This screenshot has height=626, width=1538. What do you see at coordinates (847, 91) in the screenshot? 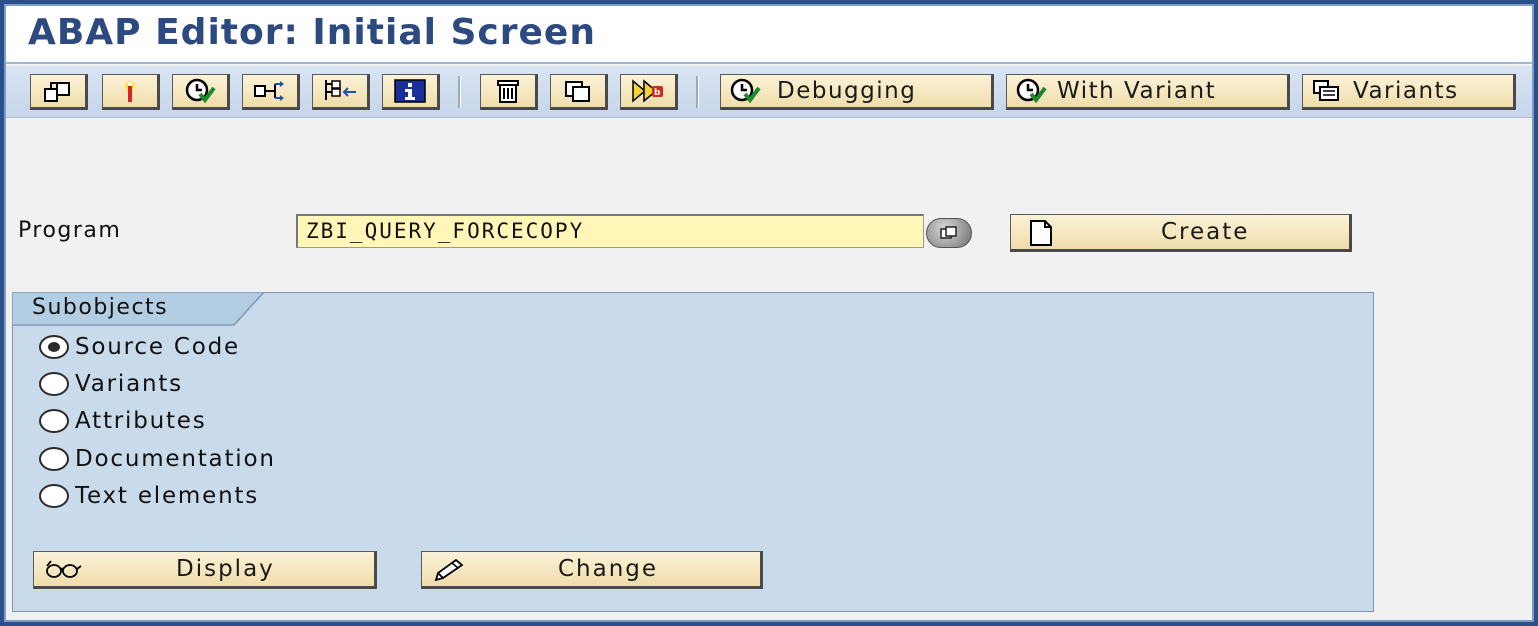
I see `debugging-label: Debugging` at bounding box center [847, 91].